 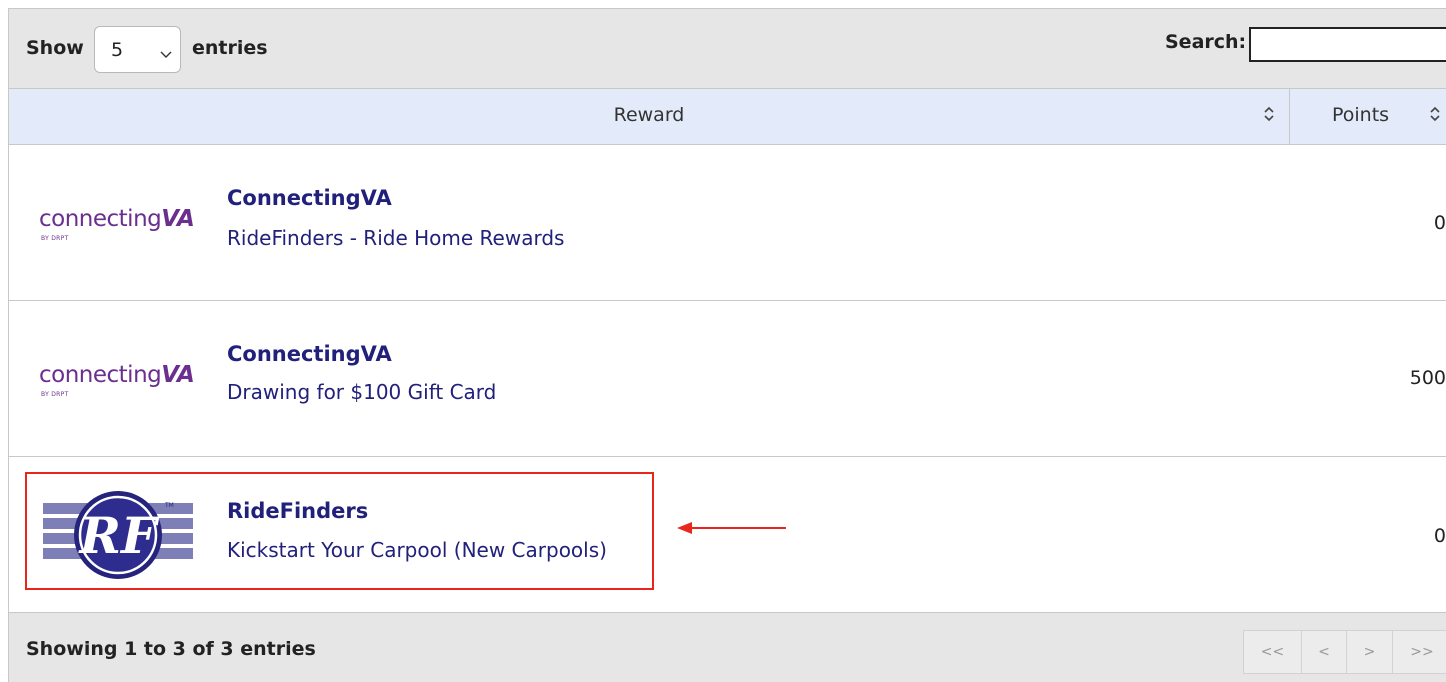 What do you see at coordinates (1272, 652) in the screenshot?
I see `first-page-button: <<` at bounding box center [1272, 652].